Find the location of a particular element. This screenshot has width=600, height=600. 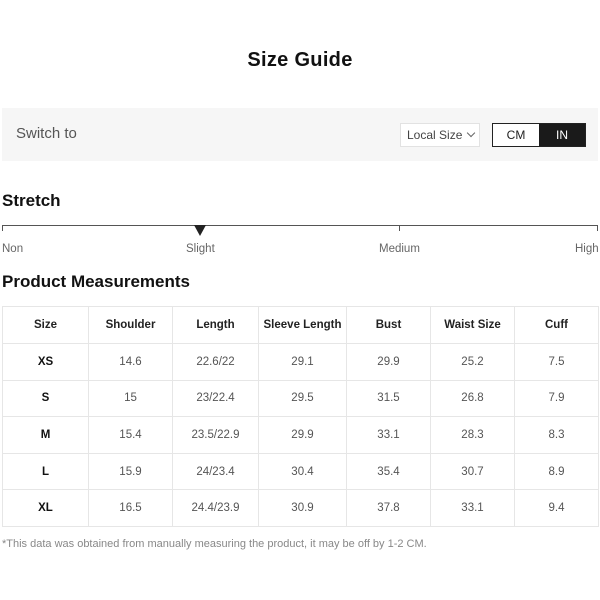

stretch-label-non: Non is located at coordinates (13, 249).